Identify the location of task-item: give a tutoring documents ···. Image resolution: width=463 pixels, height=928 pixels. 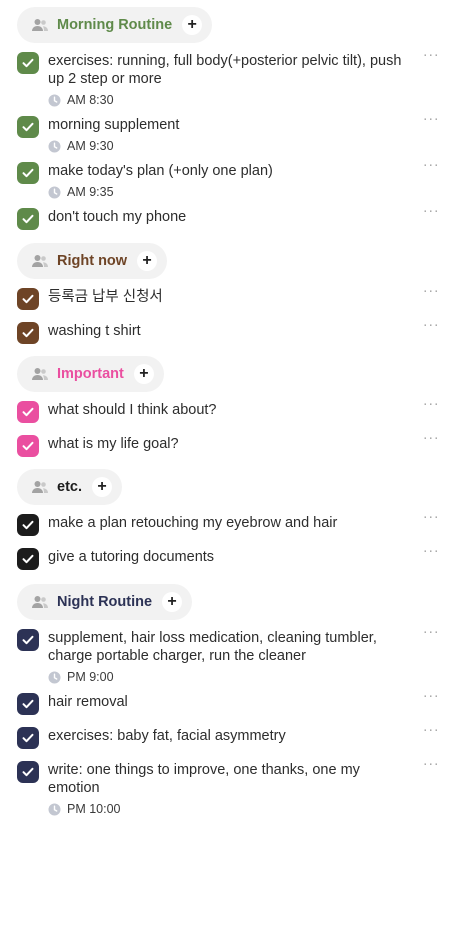
(230, 556).